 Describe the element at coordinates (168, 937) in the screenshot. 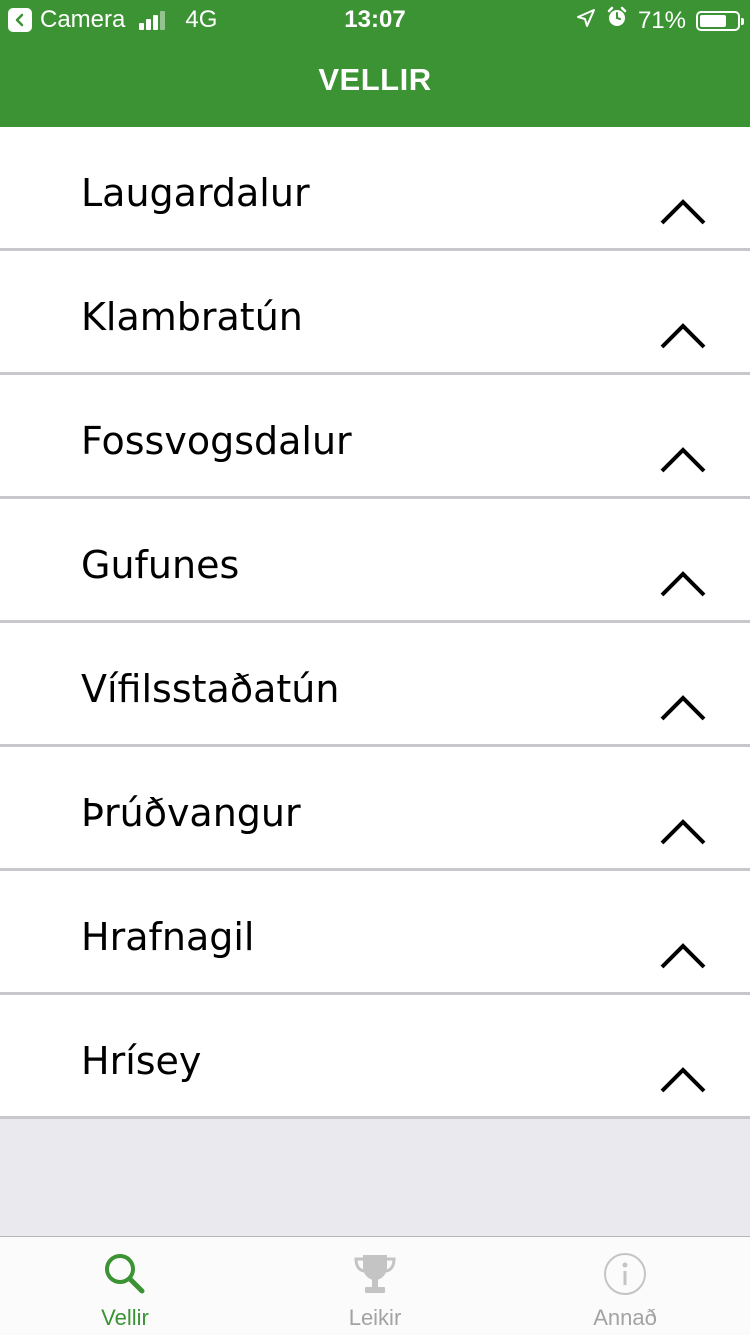

I see `venue-label: Hrafnagil` at that location.